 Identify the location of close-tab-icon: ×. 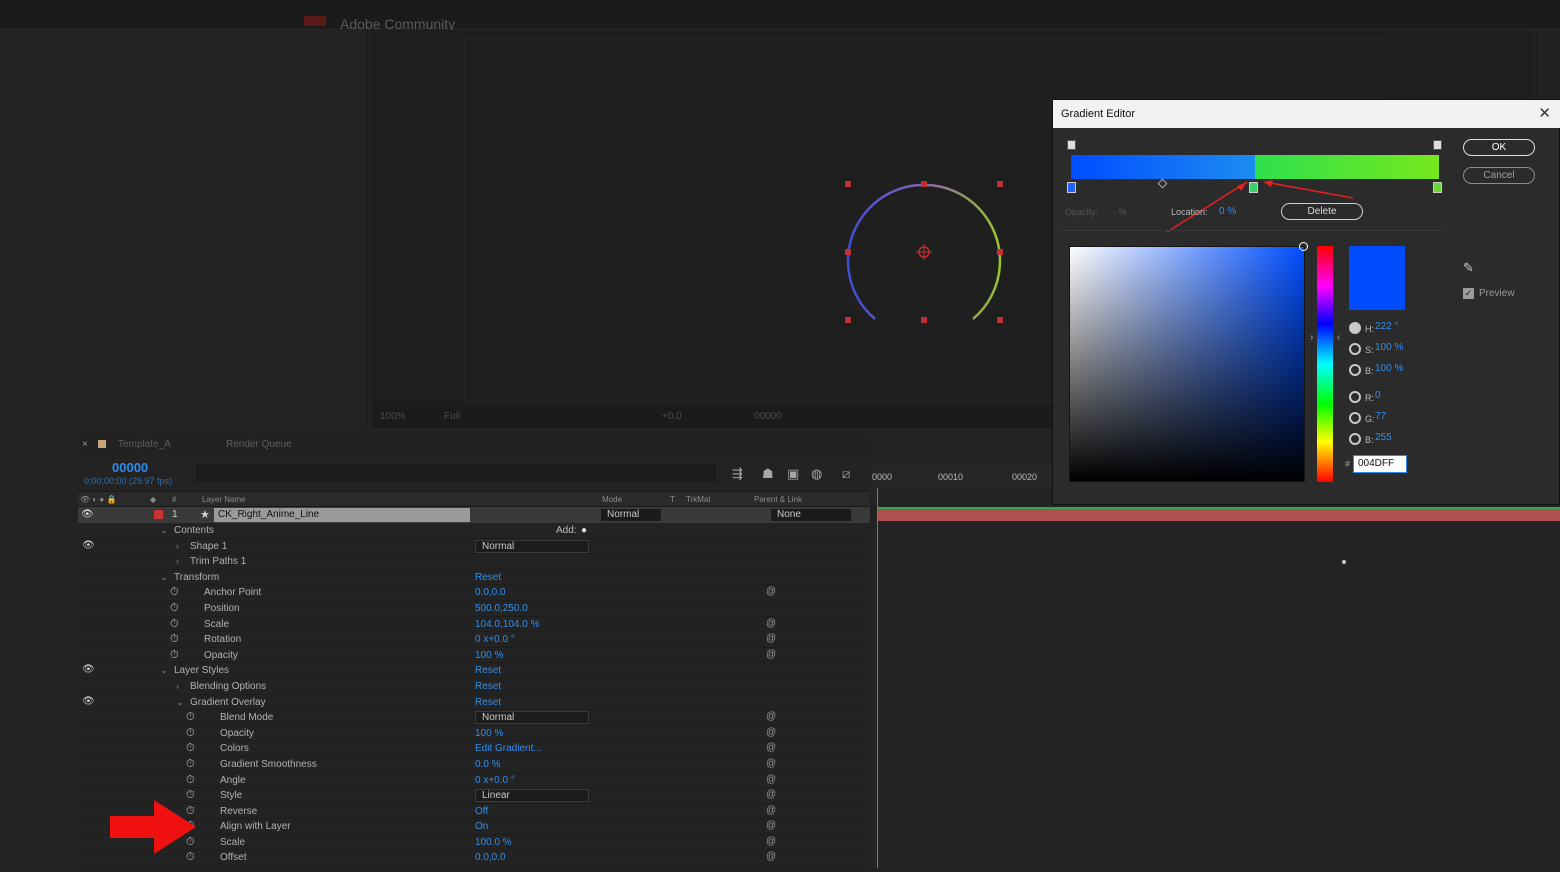
(85, 444).